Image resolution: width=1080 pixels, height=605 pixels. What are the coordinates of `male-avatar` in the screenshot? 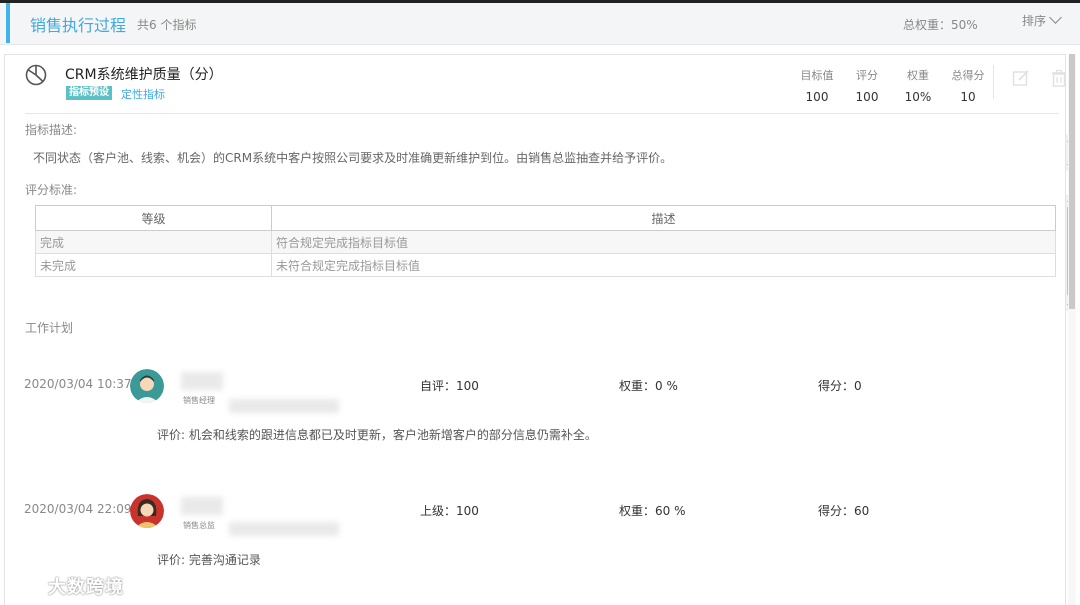 It's located at (147, 386).